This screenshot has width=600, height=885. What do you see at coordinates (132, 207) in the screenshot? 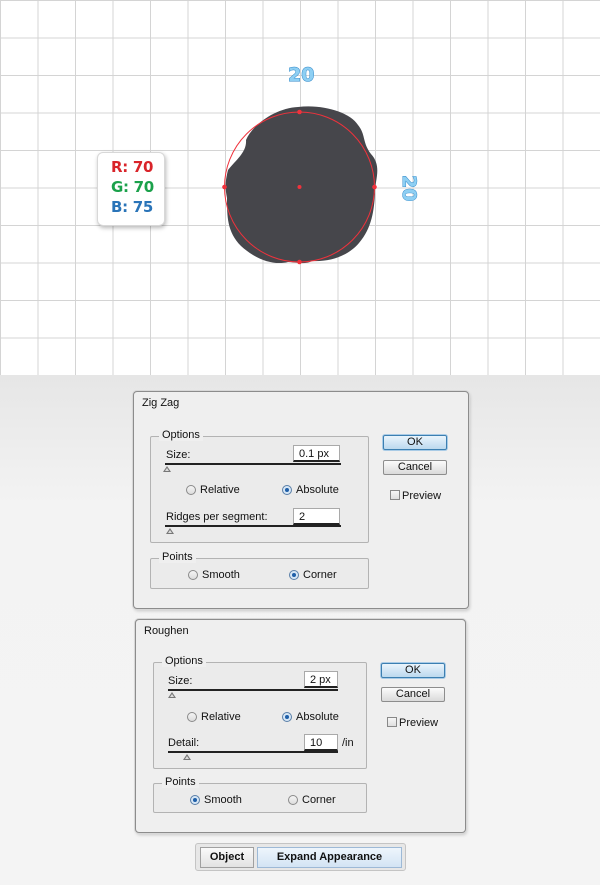
I see `blue-value: B: 75` at bounding box center [132, 207].